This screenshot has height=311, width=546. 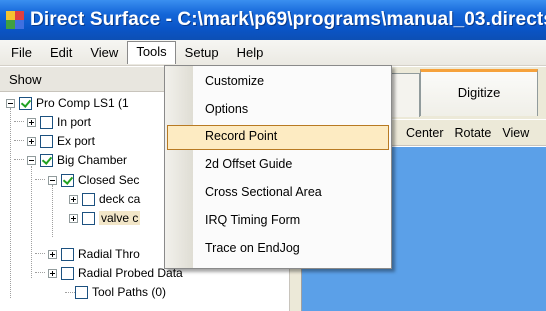 What do you see at coordinates (425, 133) in the screenshot?
I see `center-button: Center` at bounding box center [425, 133].